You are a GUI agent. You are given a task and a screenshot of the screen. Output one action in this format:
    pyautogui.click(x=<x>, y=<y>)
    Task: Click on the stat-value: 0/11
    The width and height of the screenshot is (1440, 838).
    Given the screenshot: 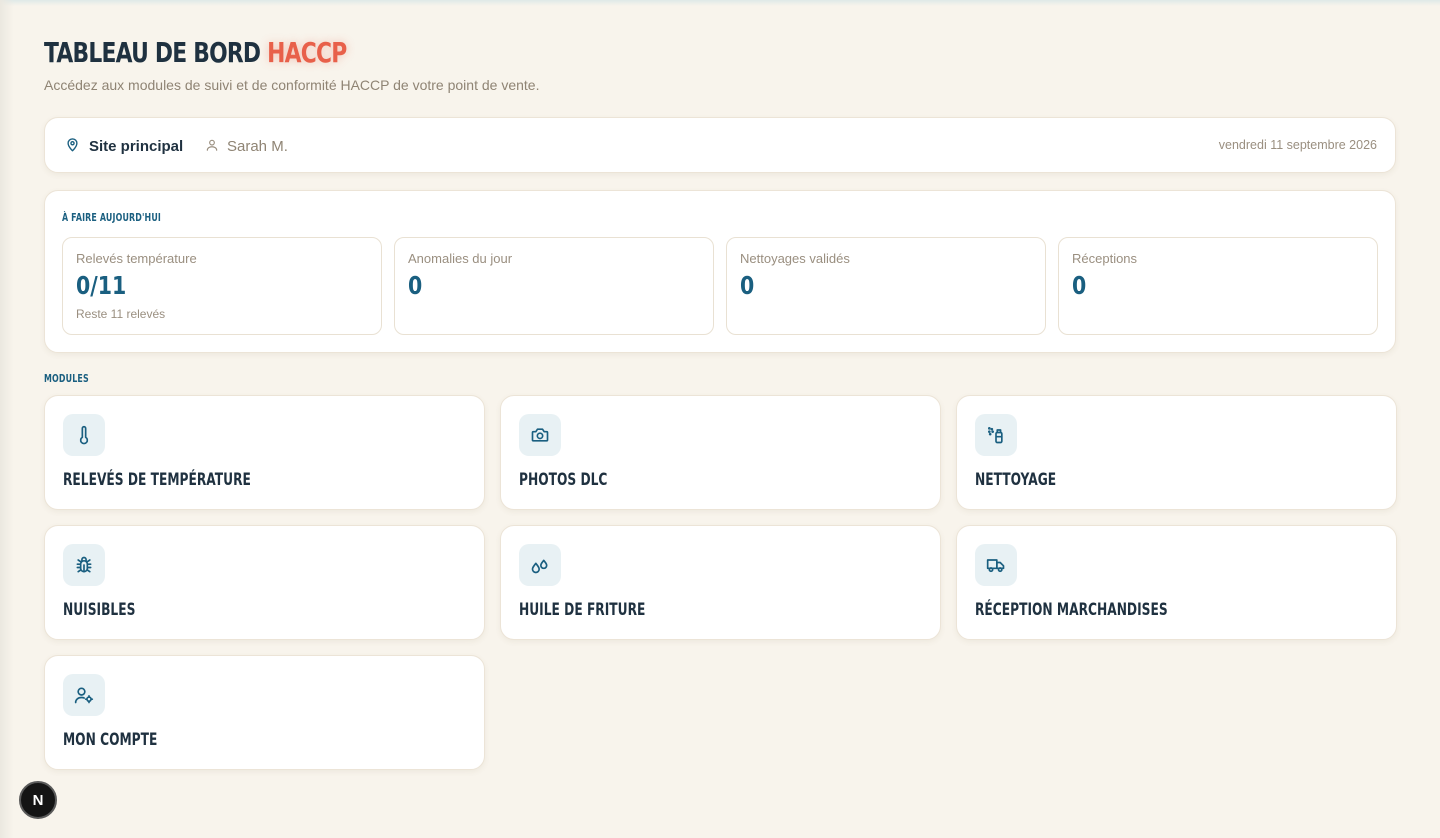 What is the action you would take?
    pyautogui.click(x=101, y=285)
    